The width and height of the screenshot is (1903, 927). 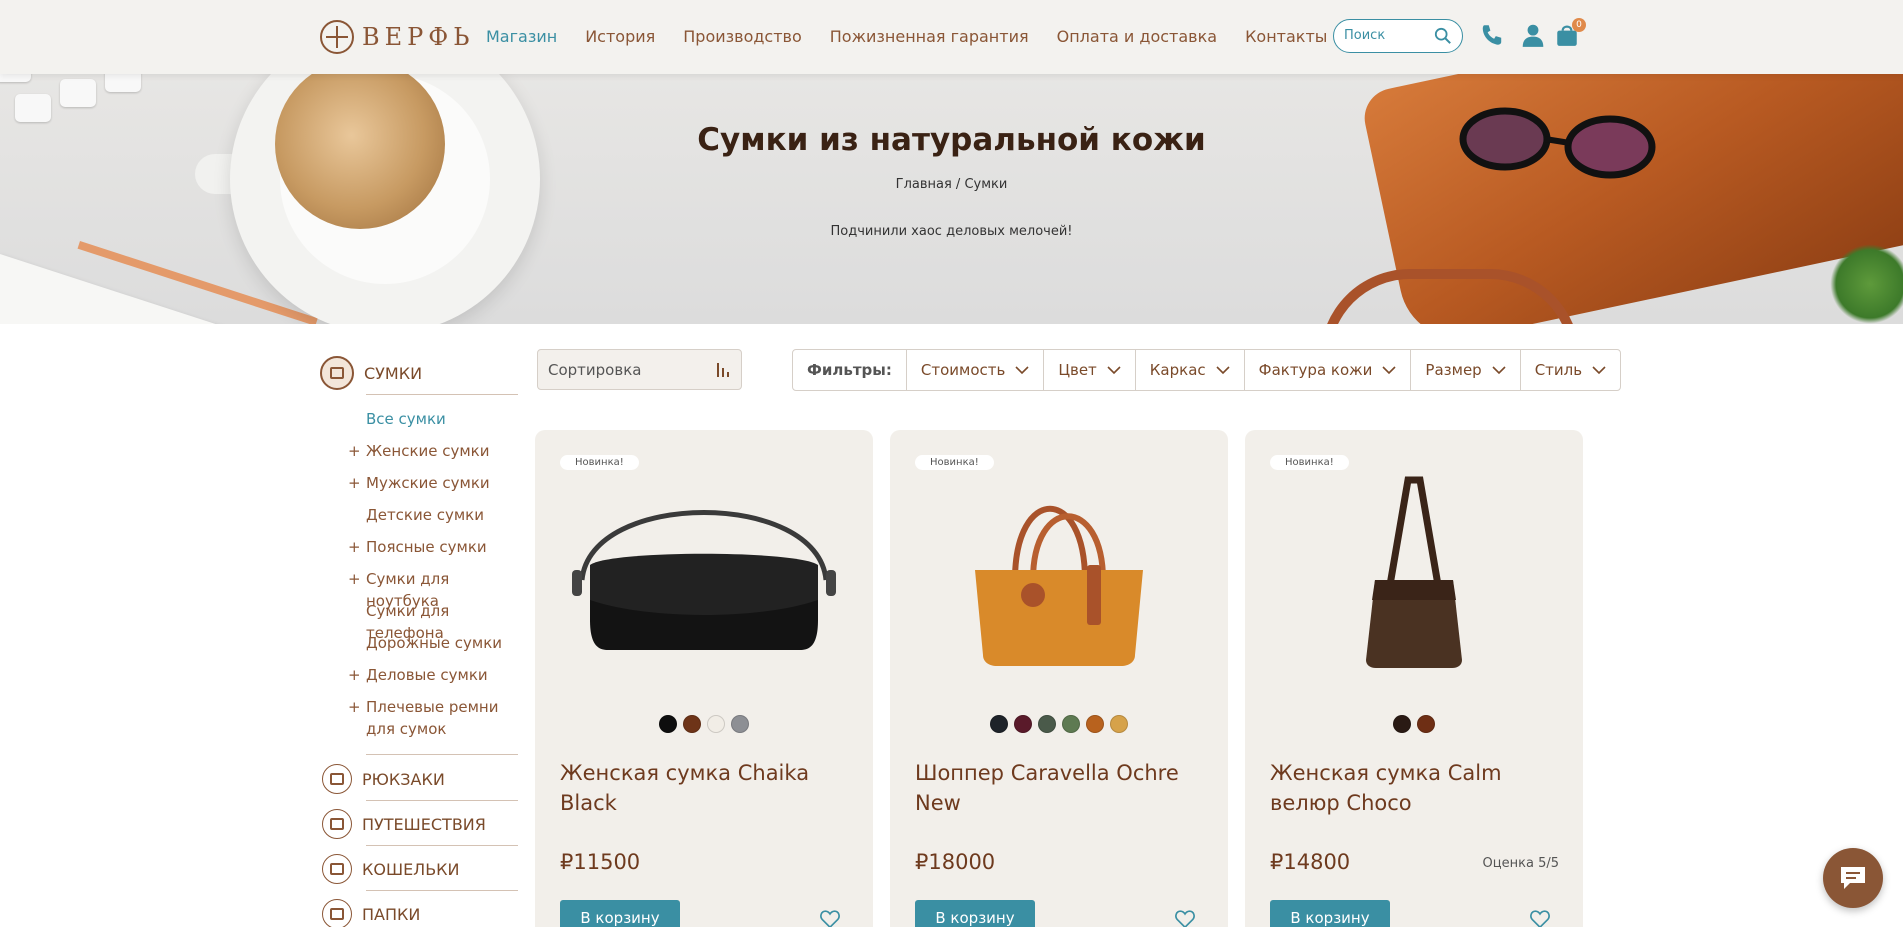 What do you see at coordinates (1088, 370) in the screenshot?
I see `filter-color: Цвет` at bounding box center [1088, 370].